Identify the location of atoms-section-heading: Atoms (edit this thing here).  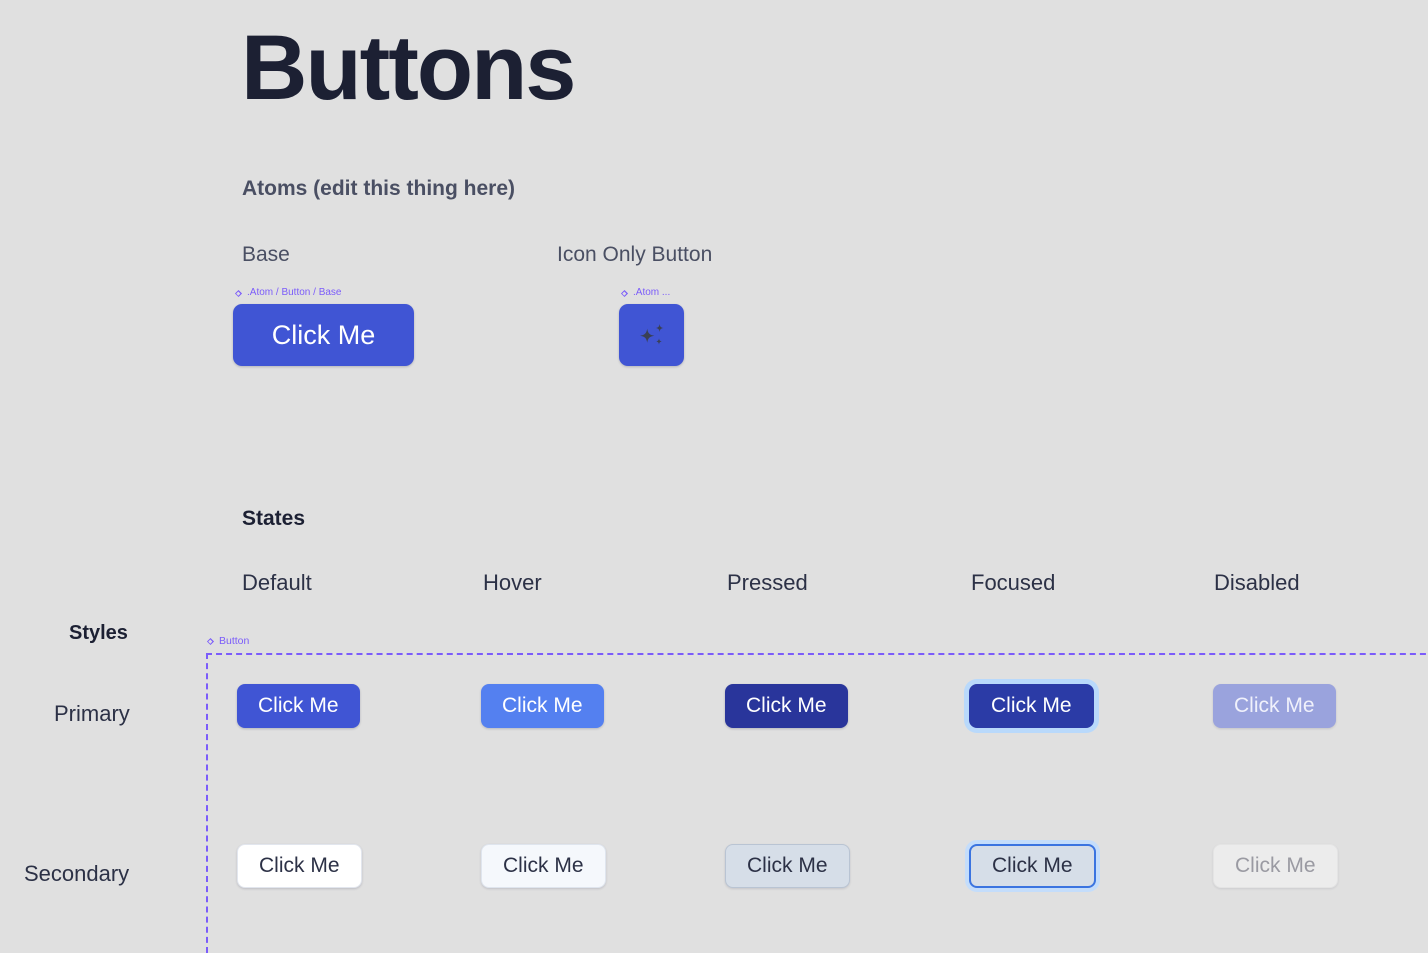
(378, 188).